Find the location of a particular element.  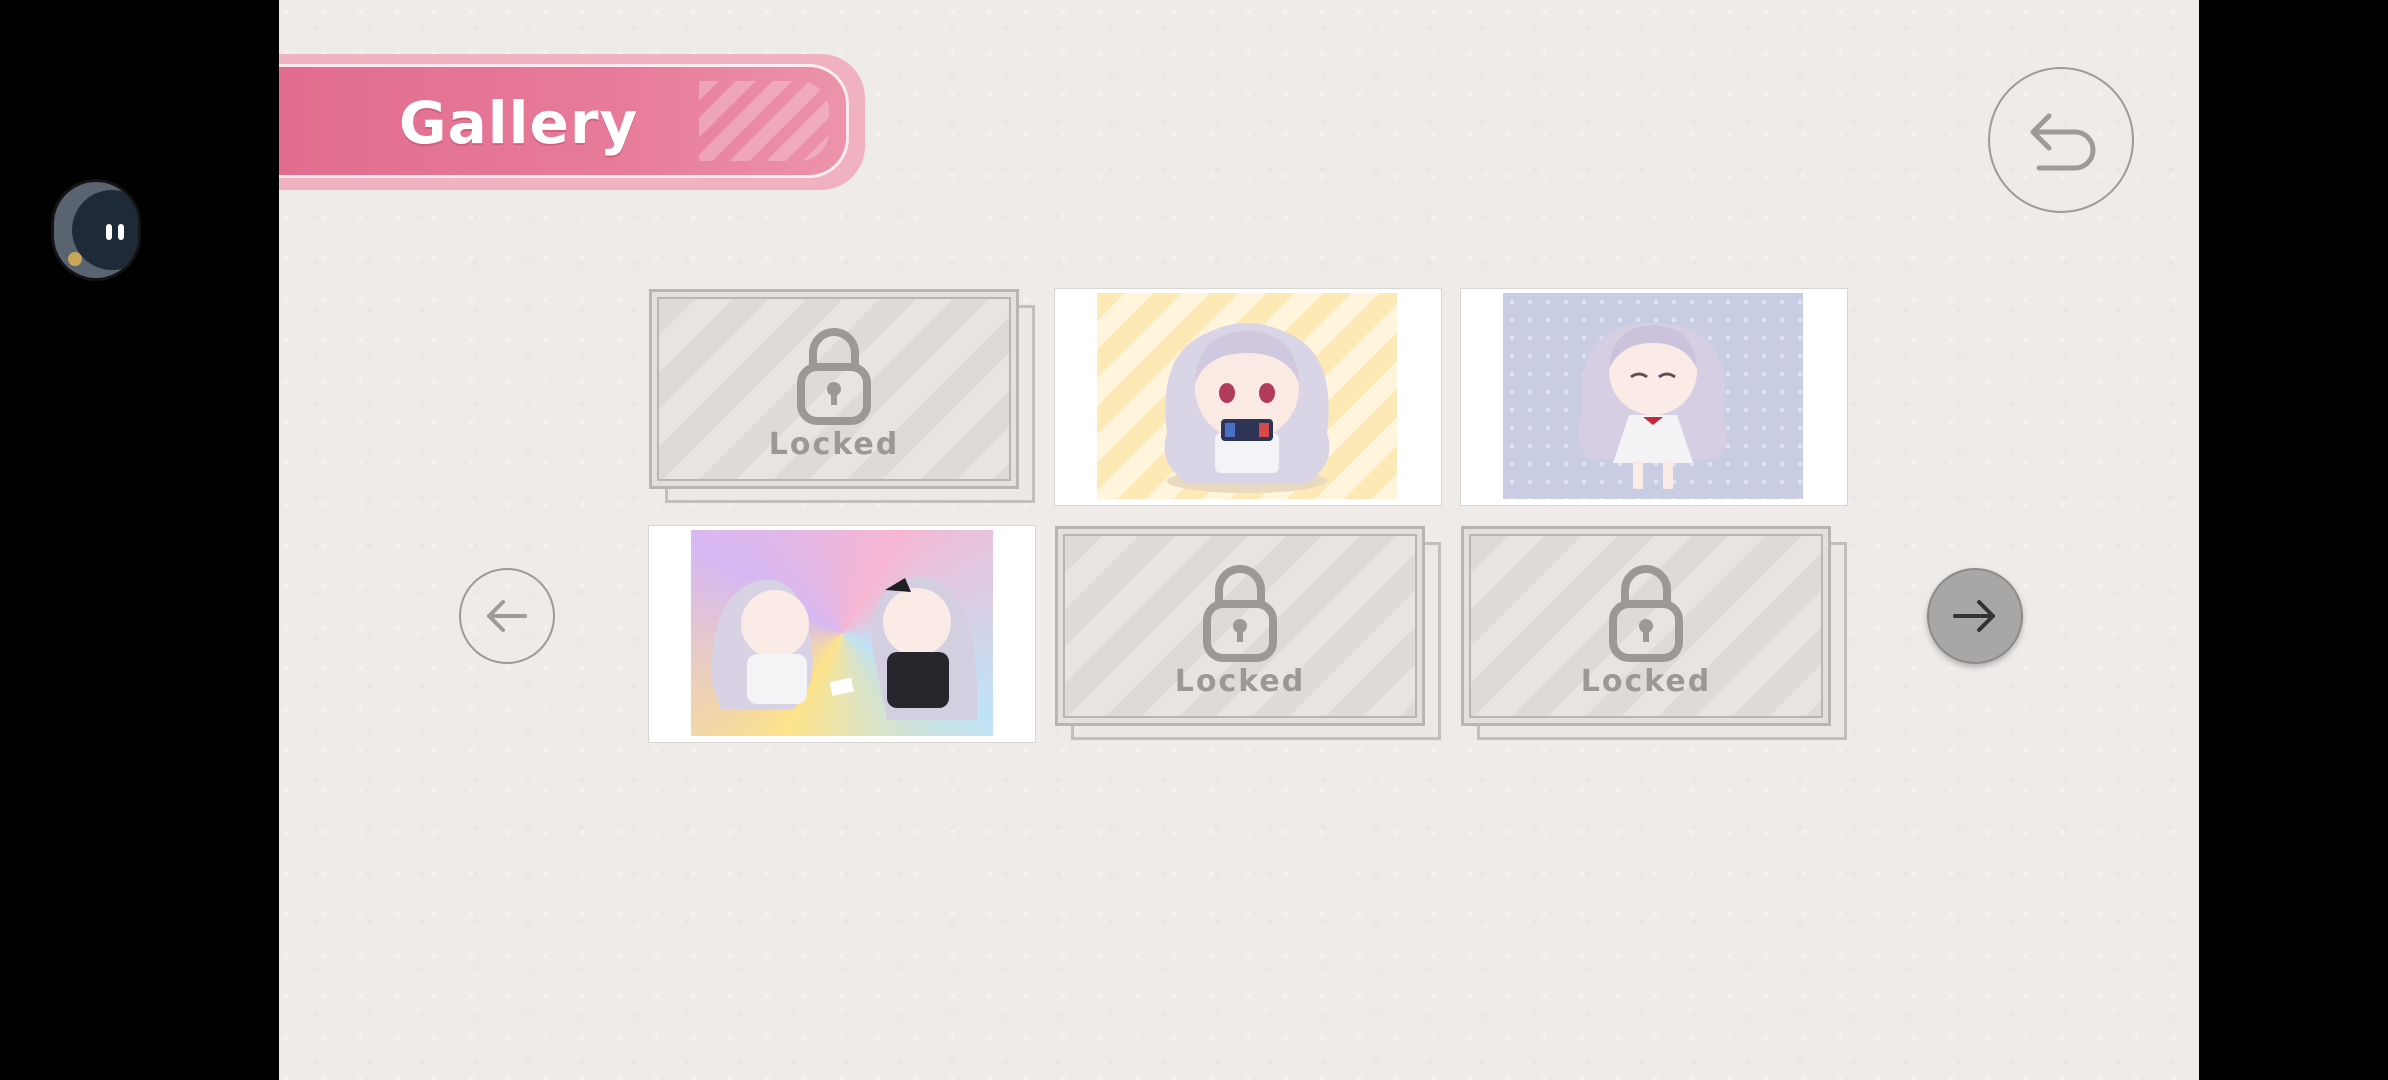

gallery-item-6: Locked is located at coordinates (1654, 633).